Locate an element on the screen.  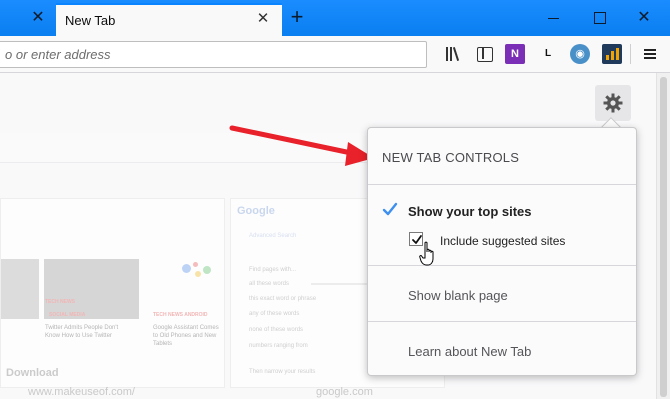
l-extension-icon: L is located at coordinates (548, 54).